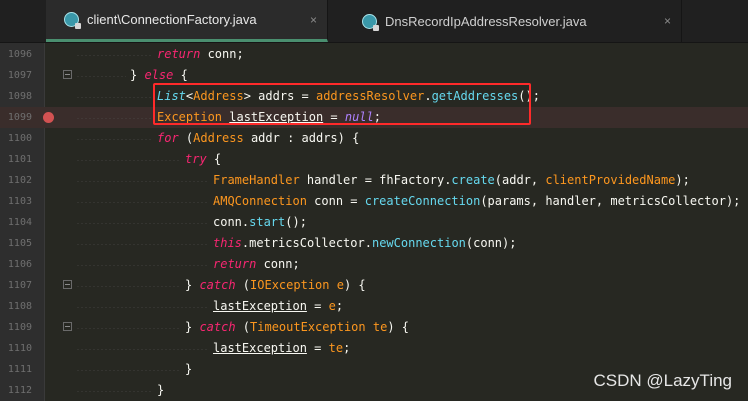 This screenshot has height=401, width=748. Describe the element at coordinates (260, 222) in the screenshot. I see `code-text: conn.start();` at that location.